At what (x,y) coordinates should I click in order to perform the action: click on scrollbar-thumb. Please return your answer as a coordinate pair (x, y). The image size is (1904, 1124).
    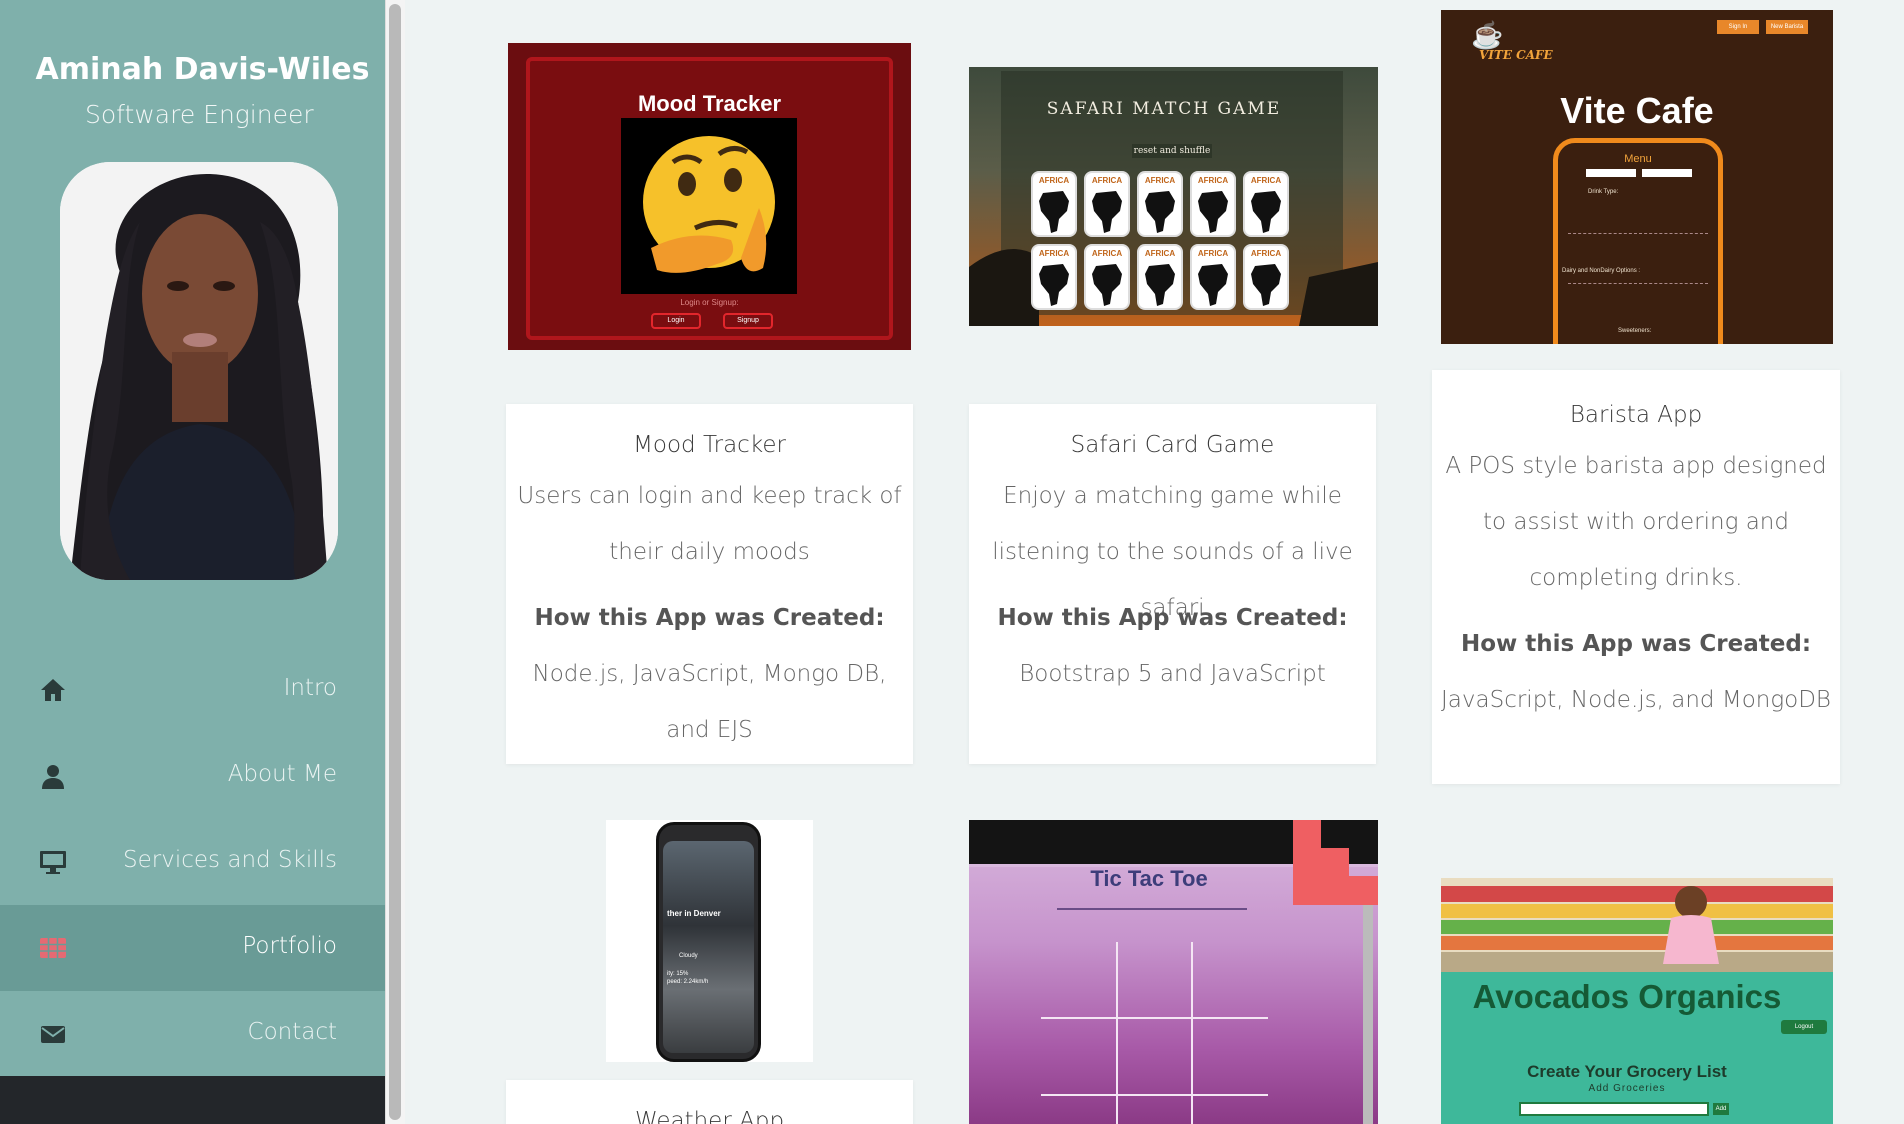
    Looking at the image, I should click on (395, 562).